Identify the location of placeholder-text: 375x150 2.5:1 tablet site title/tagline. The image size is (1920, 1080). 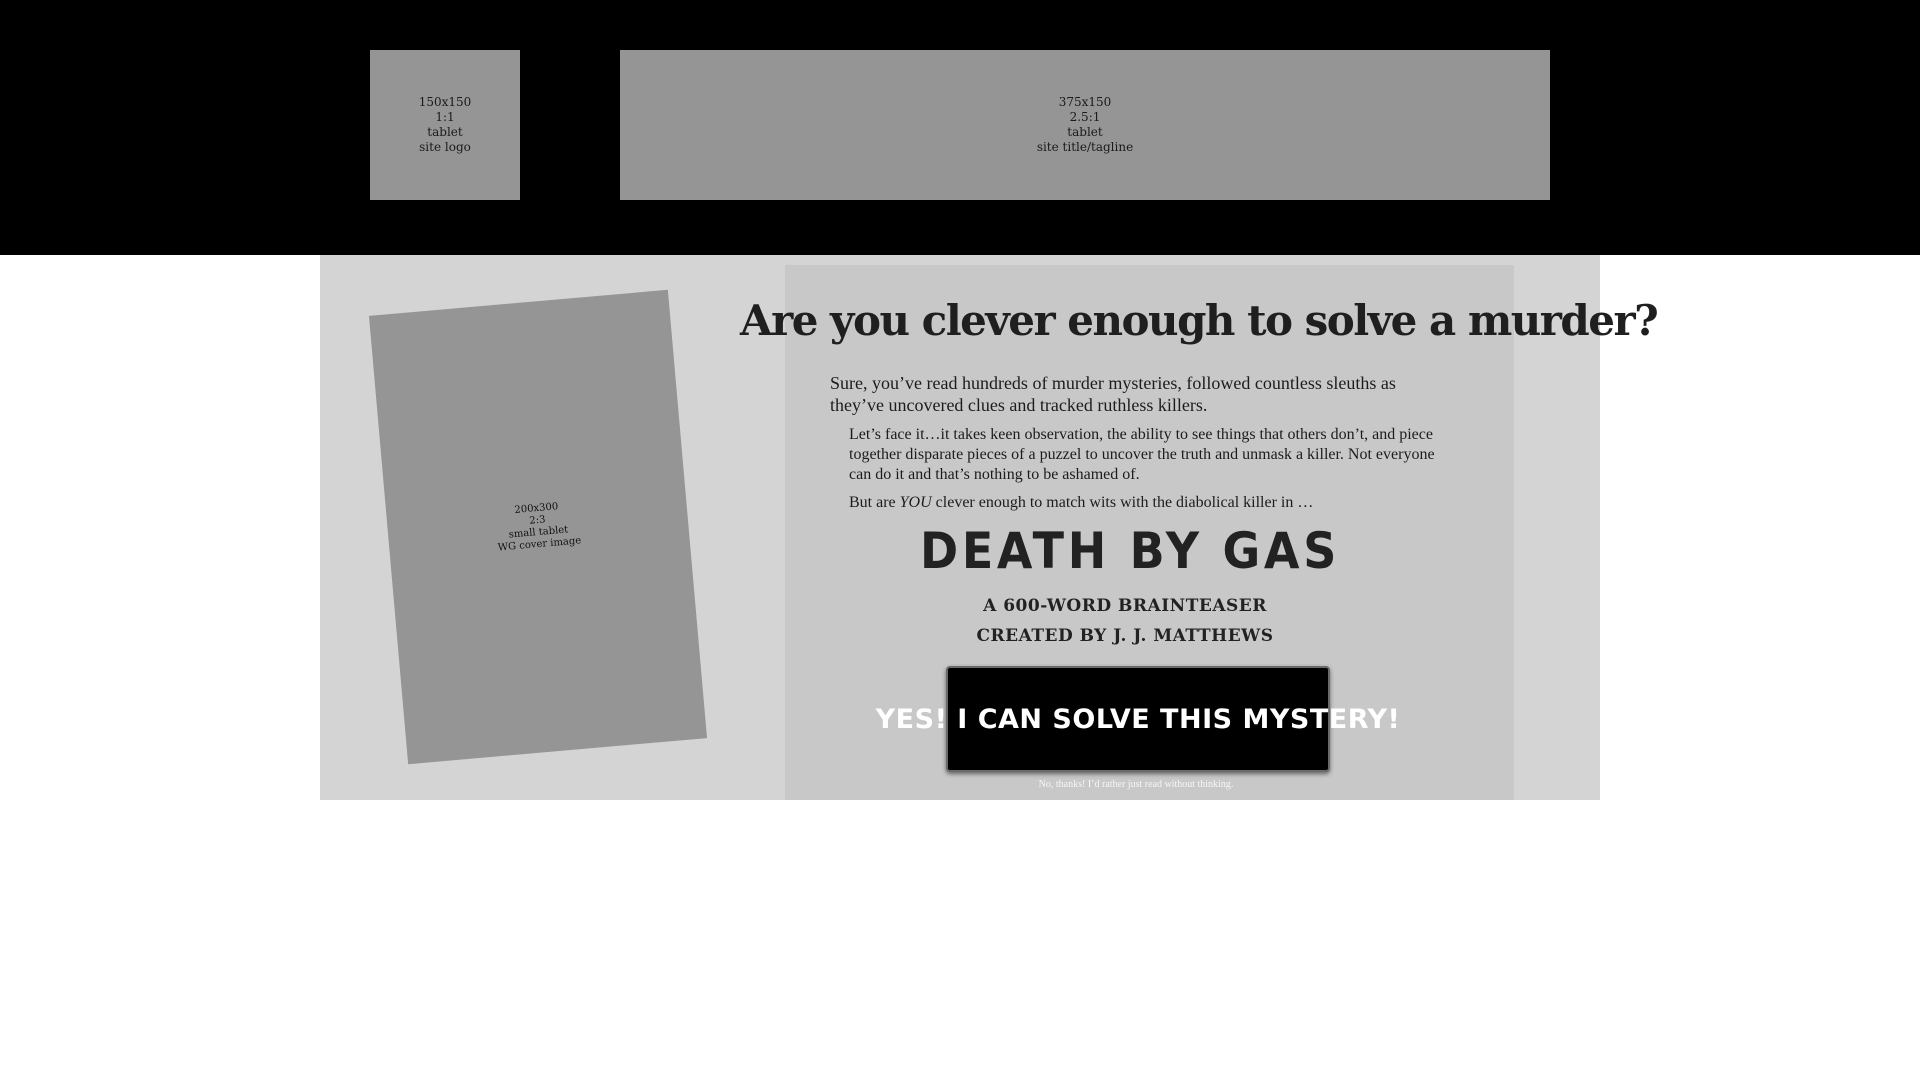
(1085, 125).